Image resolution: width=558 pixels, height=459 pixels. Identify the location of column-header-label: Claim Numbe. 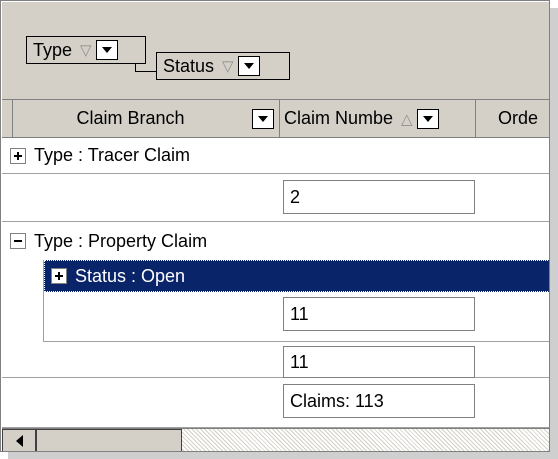
(339, 118).